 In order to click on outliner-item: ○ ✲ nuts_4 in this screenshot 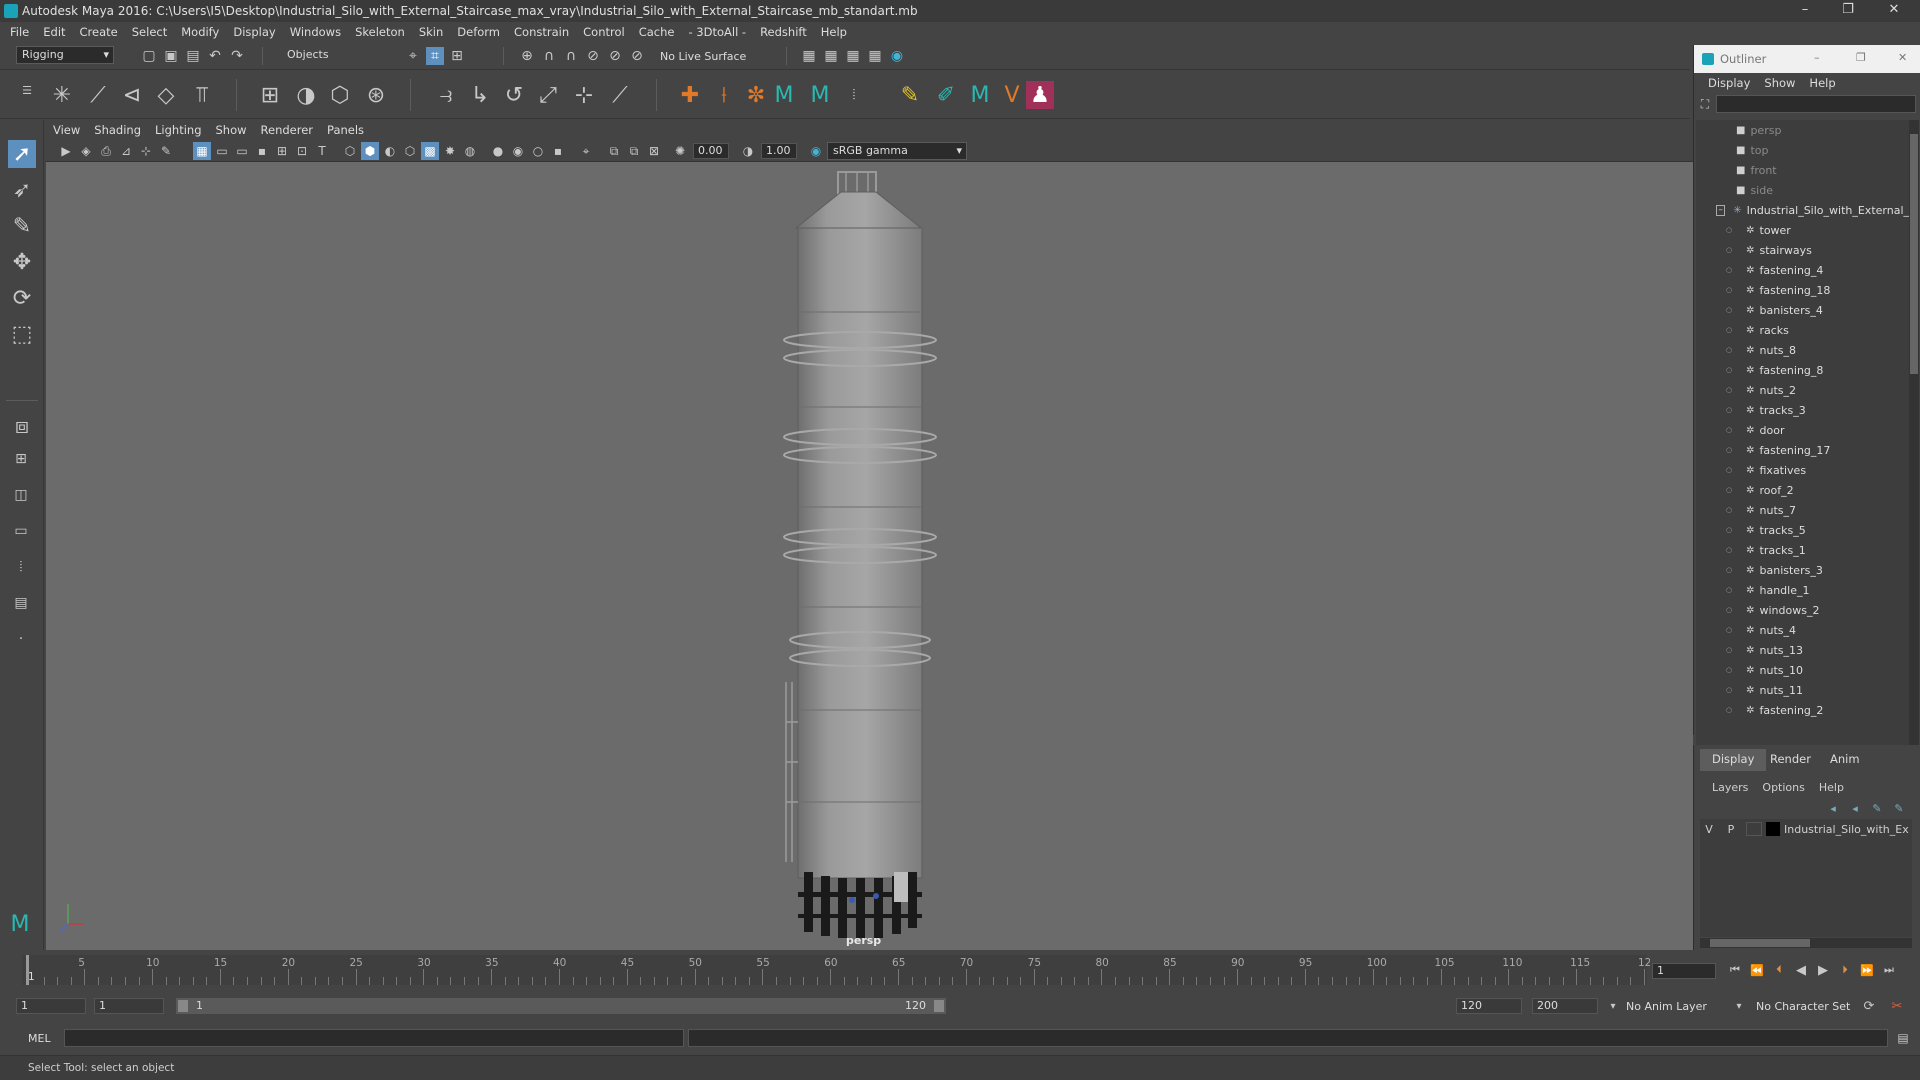, I will do `click(1802, 630)`.